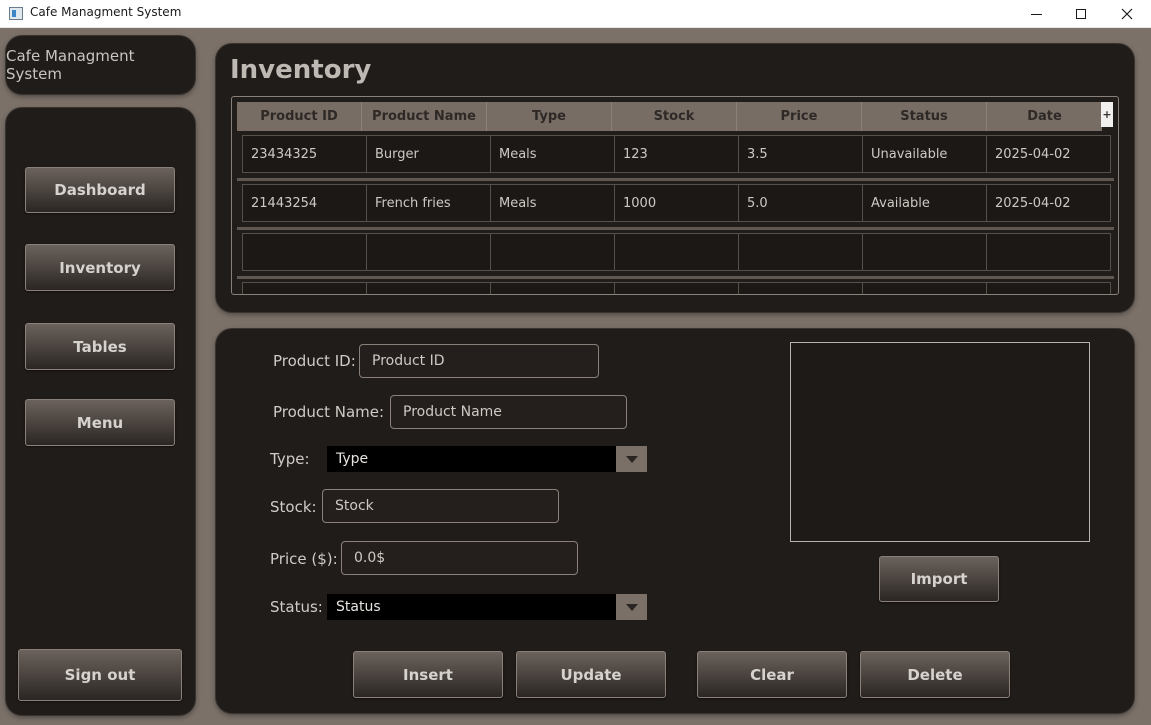  Describe the element at coordinates (358, 607) in the screenshot. I see `status-select-value: Status` at that location.